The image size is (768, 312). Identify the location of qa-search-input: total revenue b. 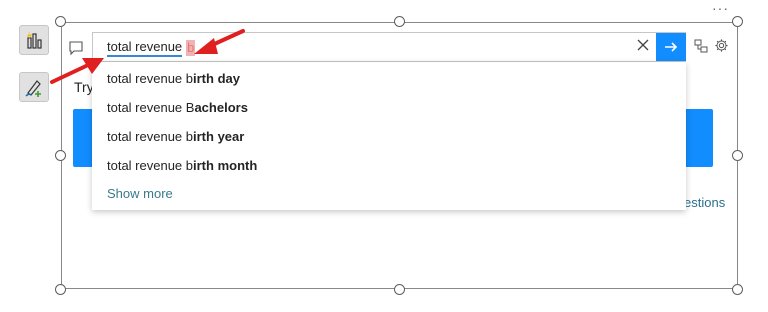
(151, 48).